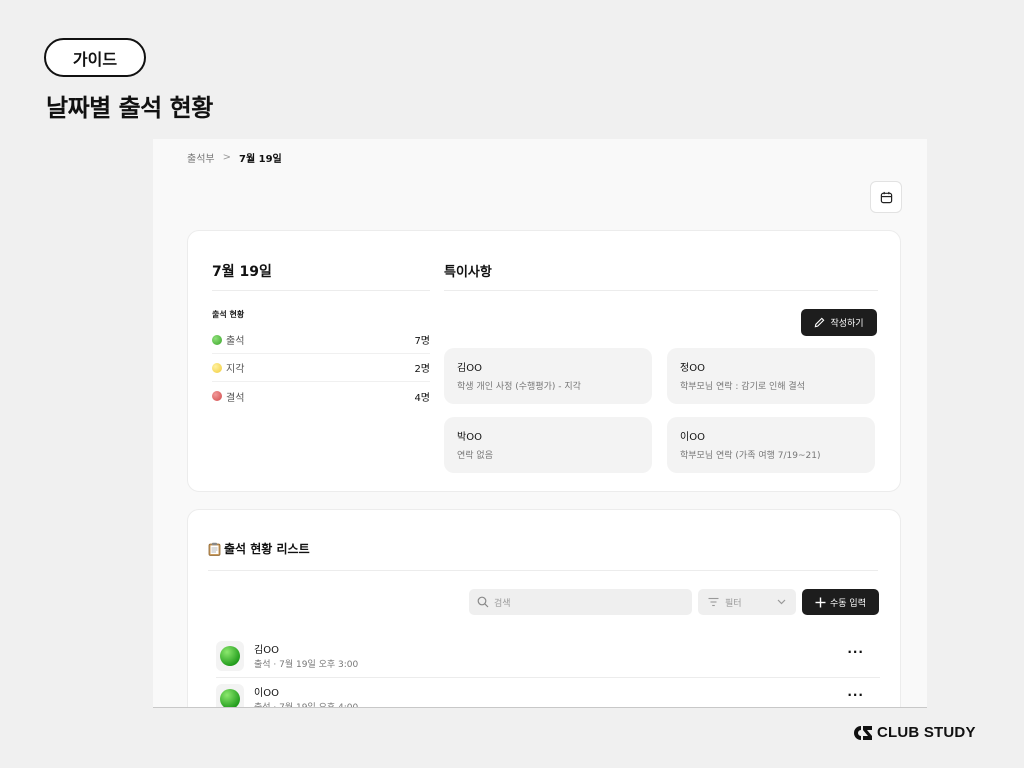  What do you see at coordinates (519, 387) in the screenshot?
I see `note-description: 학생 개인 사정 (수행평가) - 지각` at bounding box center [519, 387].